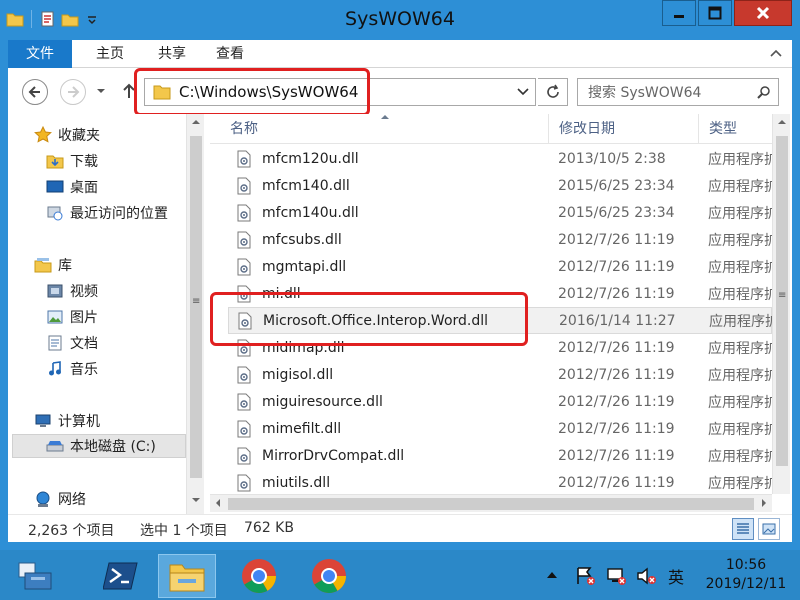  Describe the element at coordinates (40, 54) in the screenshot. I see `tab-file: 文件` at that location.